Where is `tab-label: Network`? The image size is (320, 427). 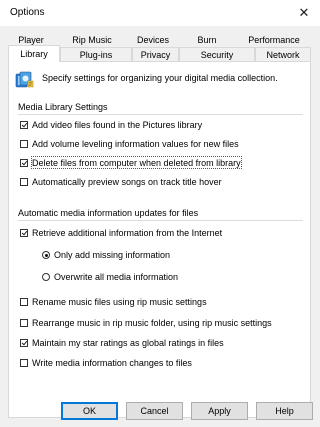 tab-label: Network is located at coordinates (283, 55).